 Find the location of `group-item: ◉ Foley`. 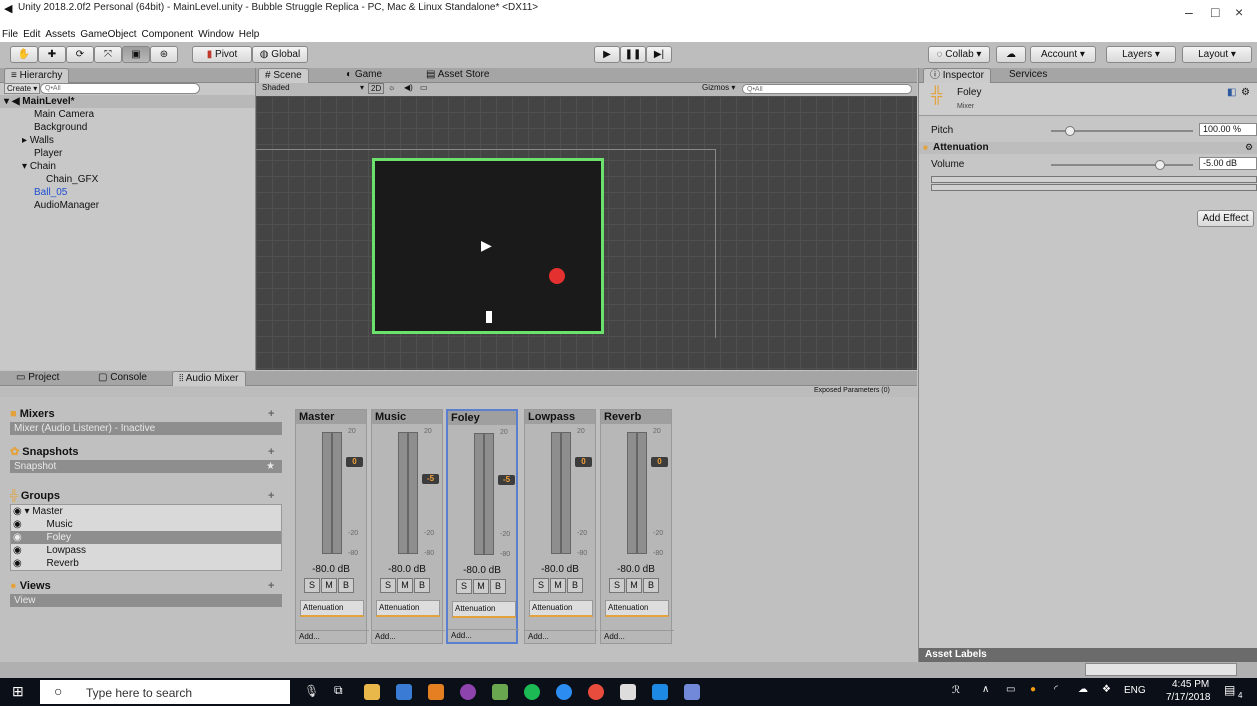

group-item: ◉ Foley is located at coordinates (146, 537).